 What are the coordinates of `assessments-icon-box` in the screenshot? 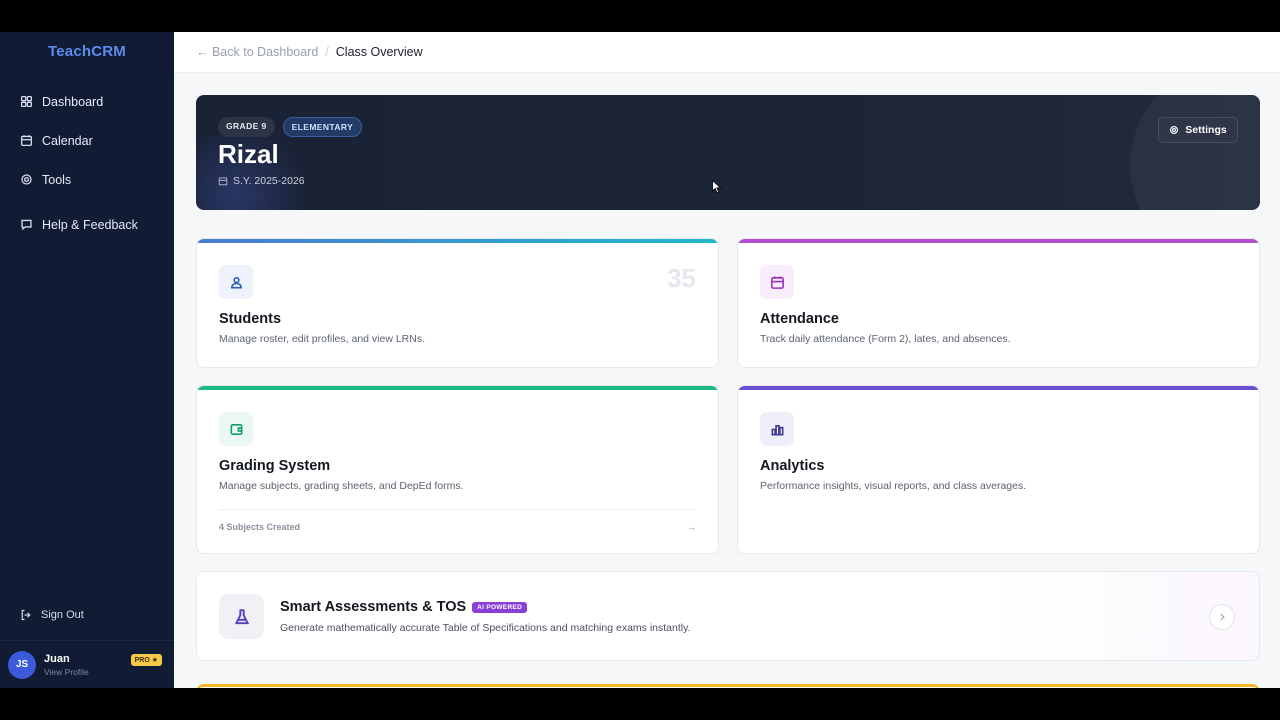 It's located at (241, 616).